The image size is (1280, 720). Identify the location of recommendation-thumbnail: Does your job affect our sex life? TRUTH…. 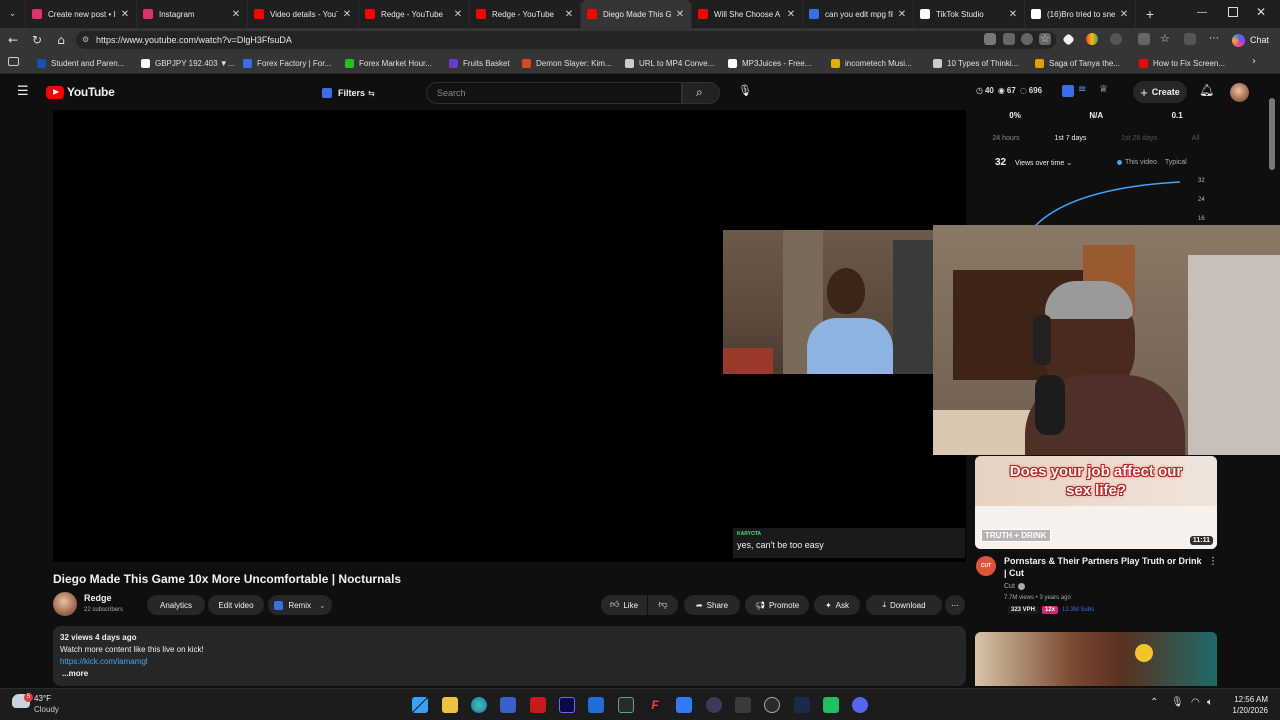
(1096, 502).